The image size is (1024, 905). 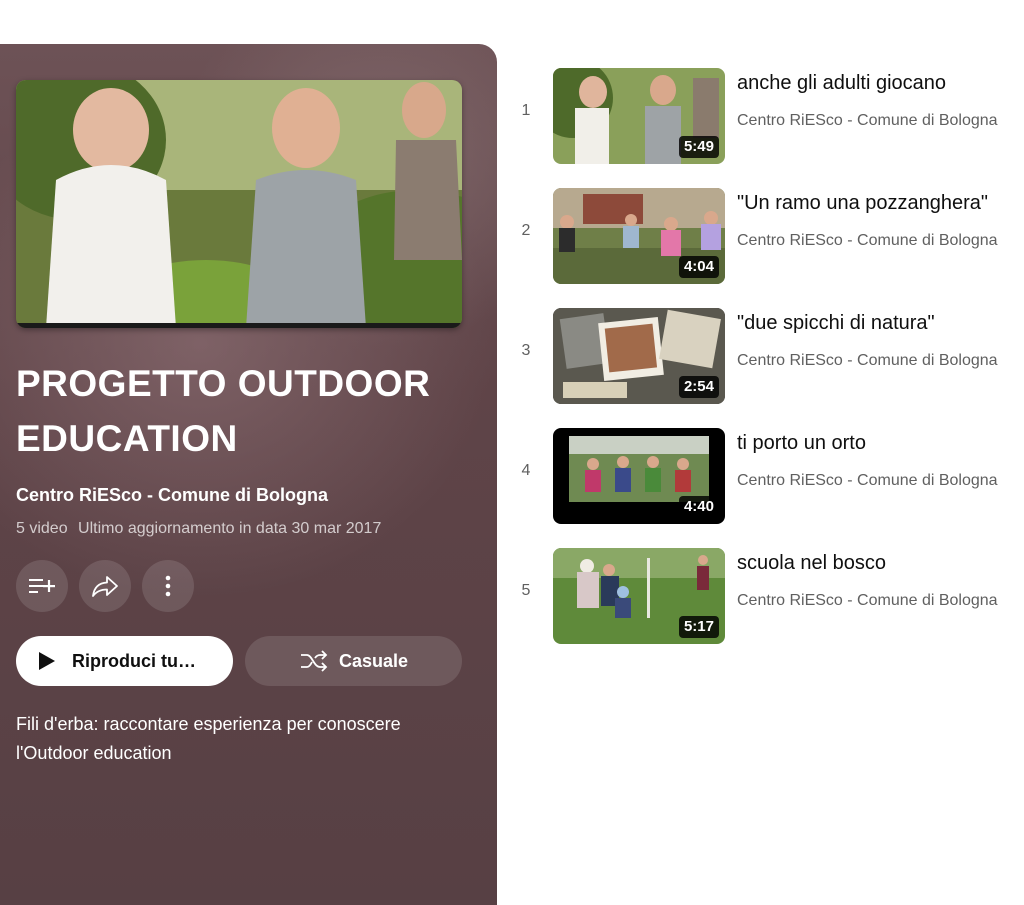 What do you see at coordinates (223, 411) in the screenshot?
I see `playlist-title: PROGETTO OUTDOOR EDUCATION` at bounding box center [223, 411].